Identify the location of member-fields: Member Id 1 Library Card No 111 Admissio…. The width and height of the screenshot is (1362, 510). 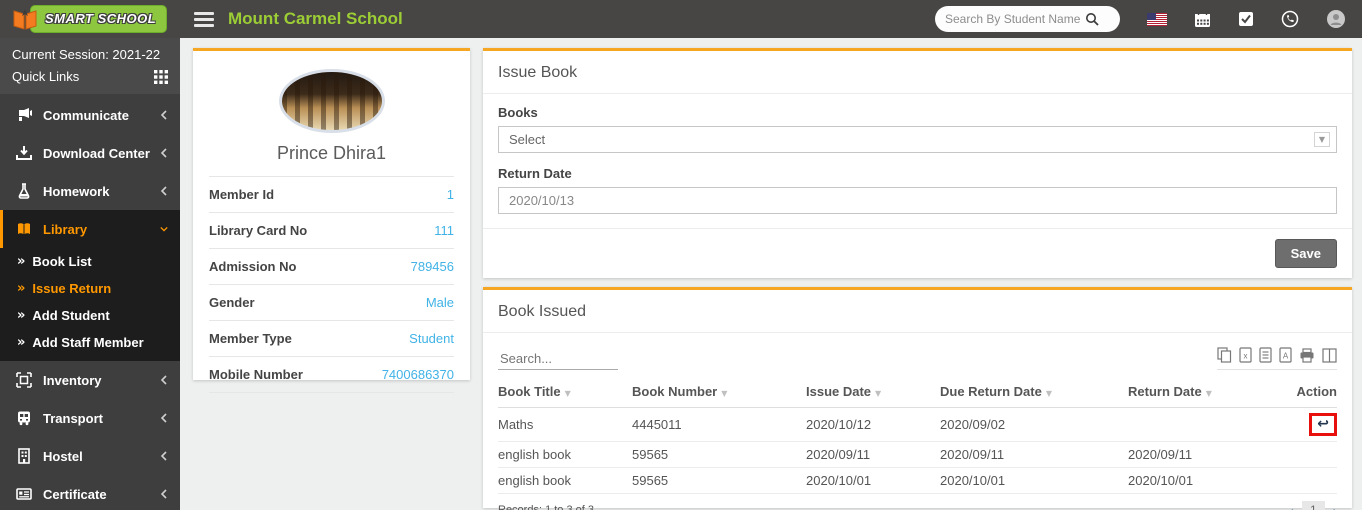
(331, 284).